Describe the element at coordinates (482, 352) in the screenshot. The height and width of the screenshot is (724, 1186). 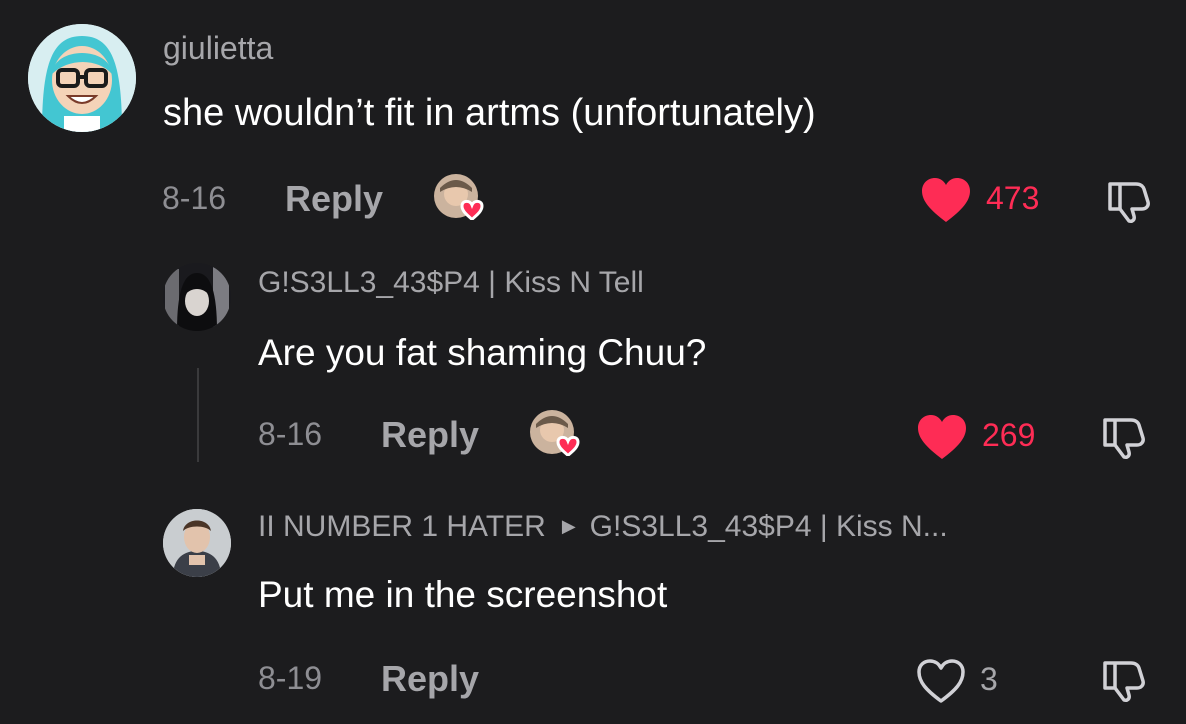
I see `reply-text: Are you fat shaming Chuu?` at that location.